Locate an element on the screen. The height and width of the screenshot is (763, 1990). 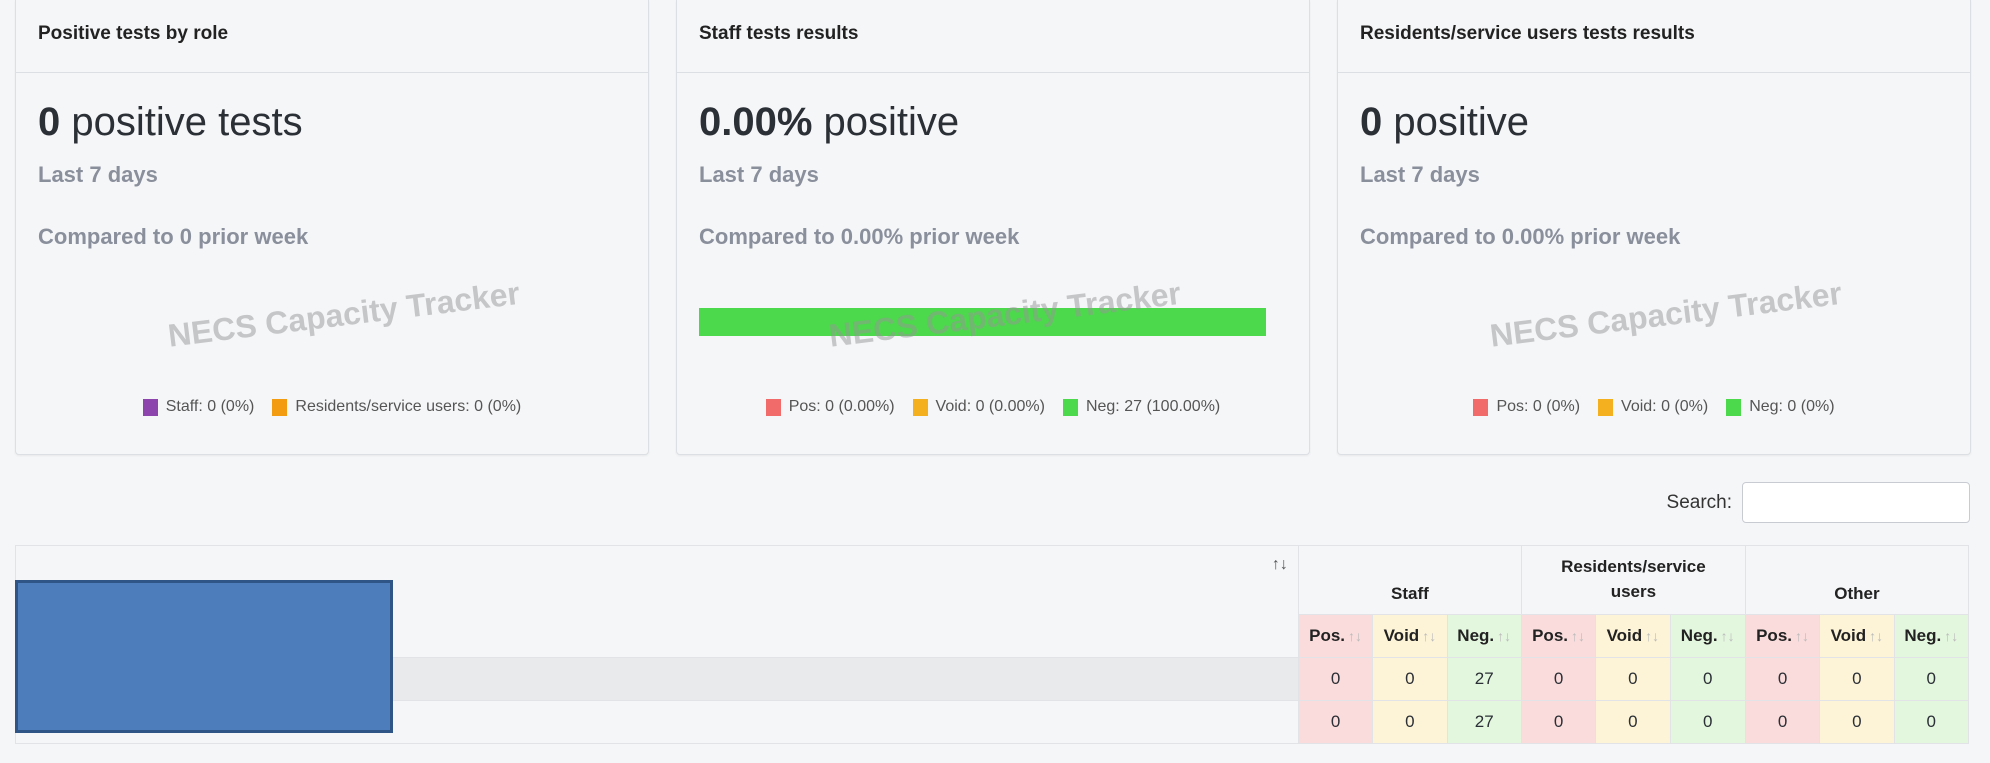
legend-item-pos: Pos: 0 (0.00%) is located at coordinates (830, 407).